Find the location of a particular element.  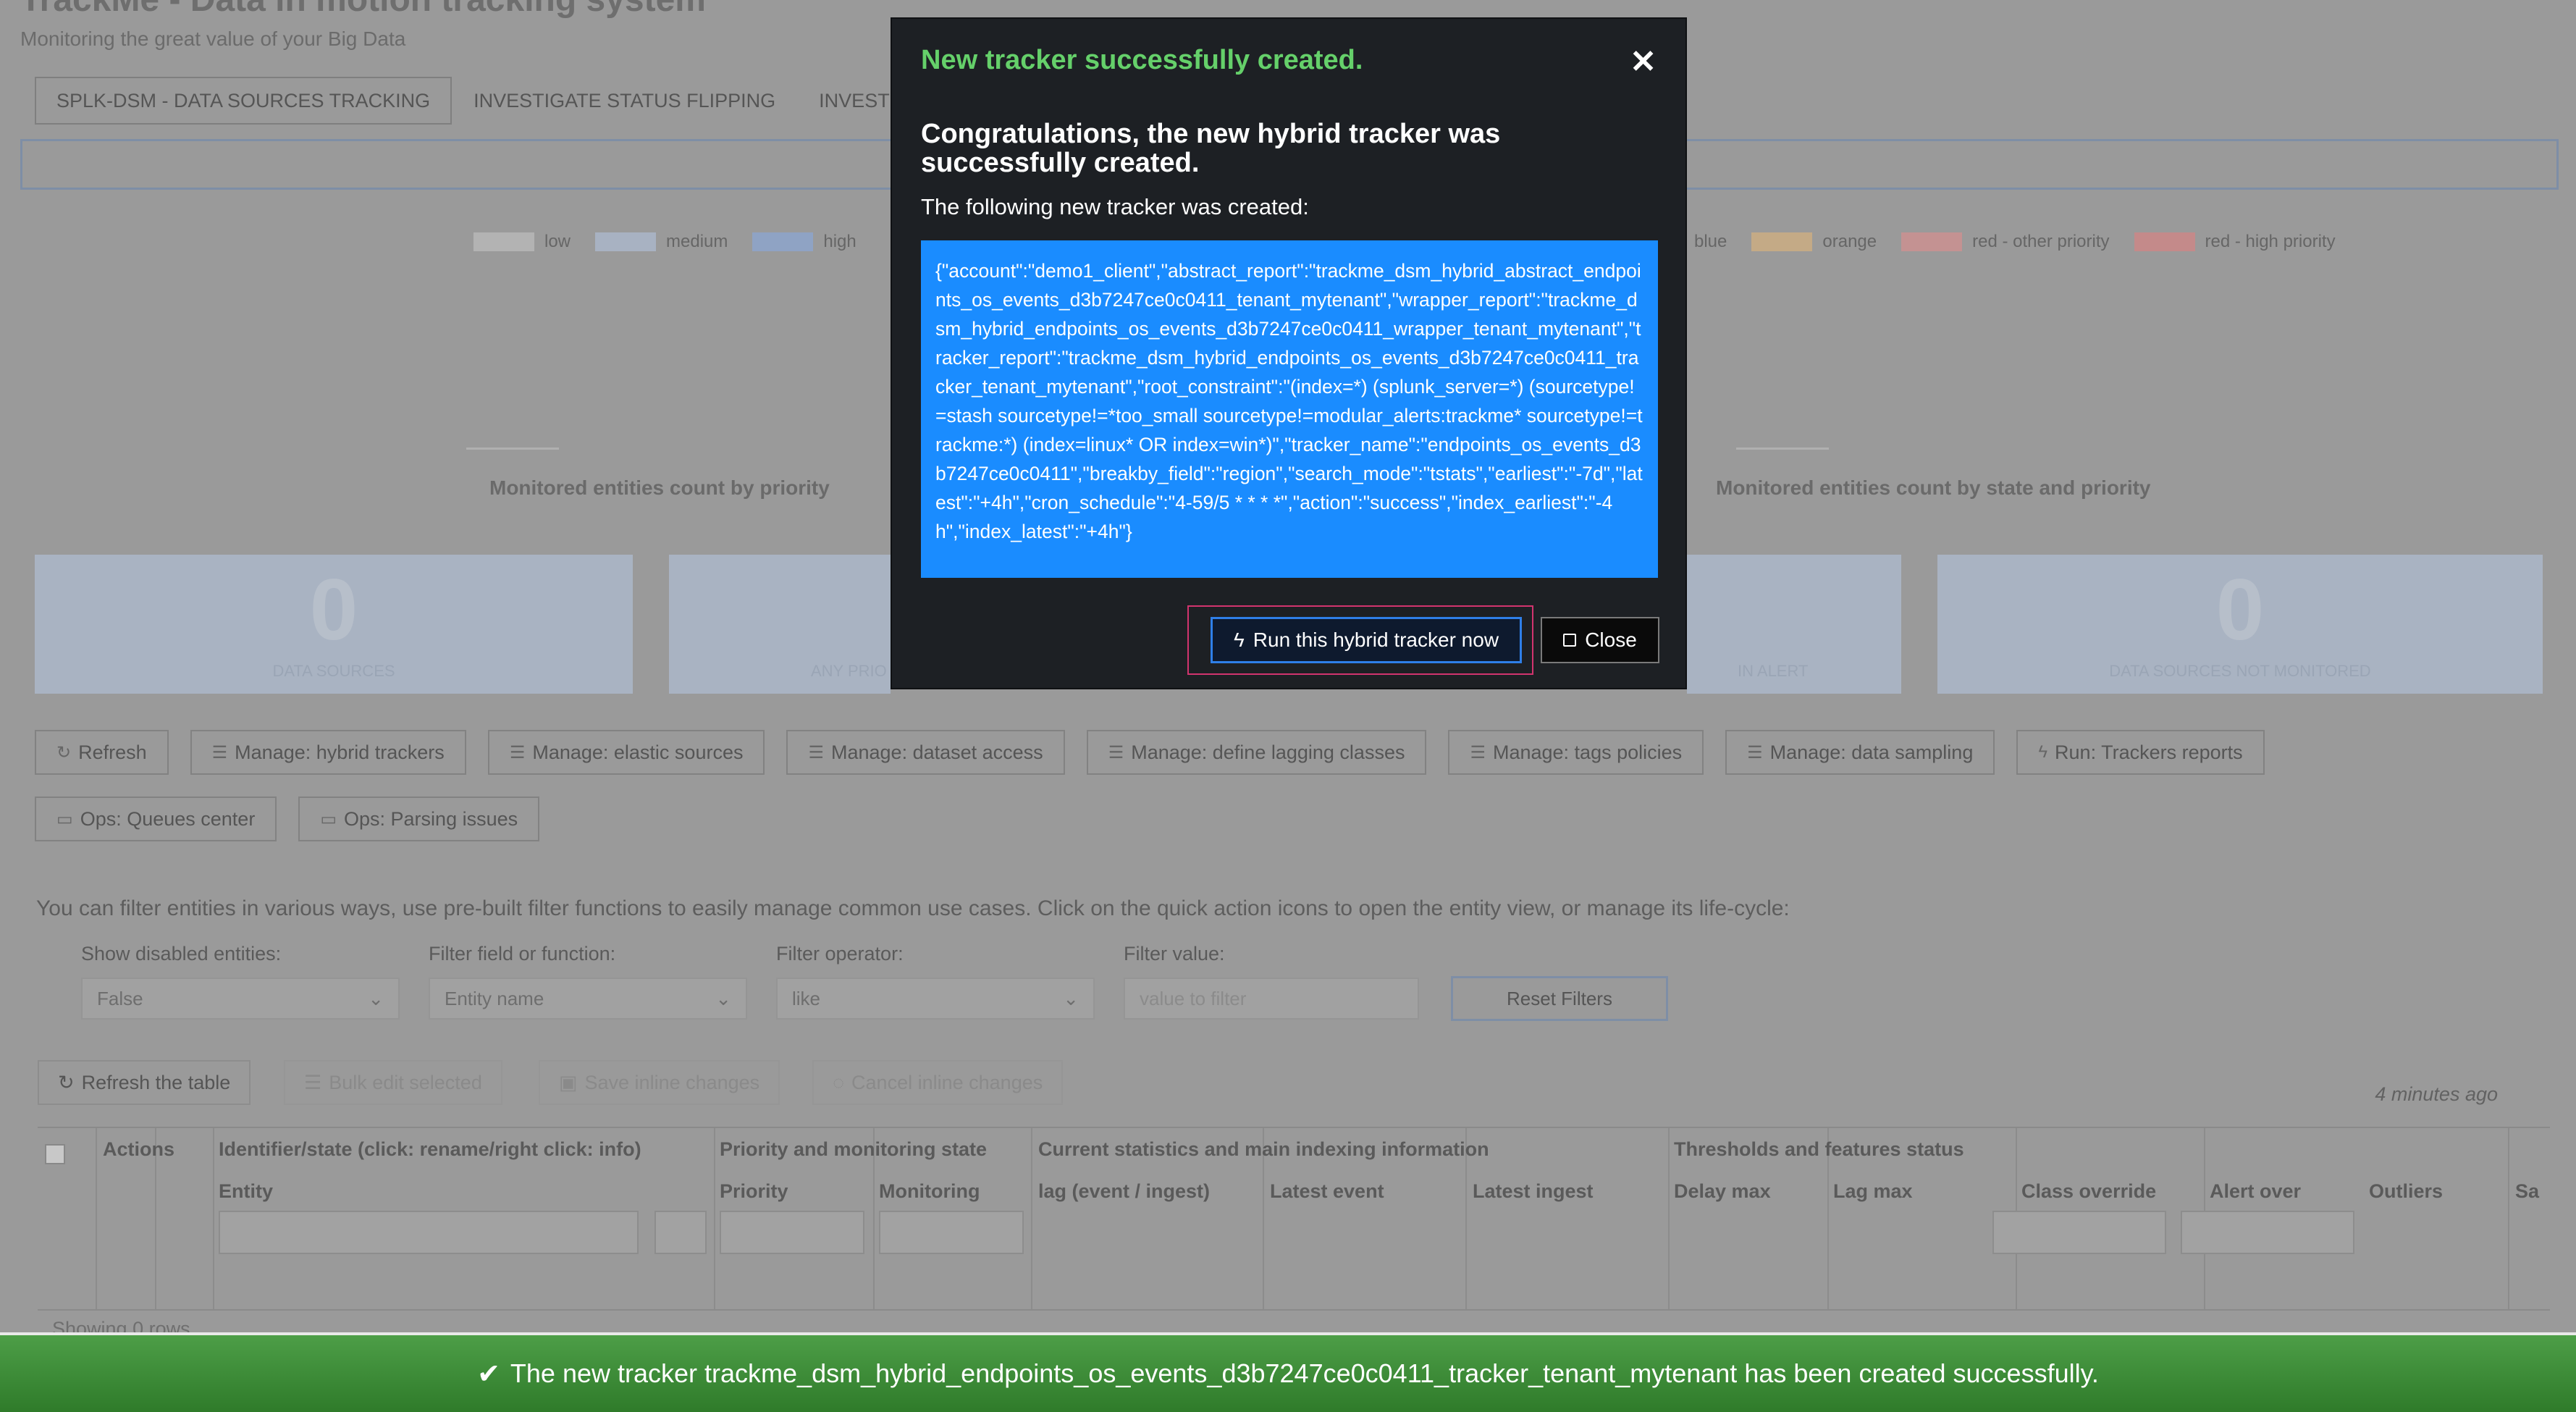

col-delay-max: Delay max is located at coordinates (1722, 1191).